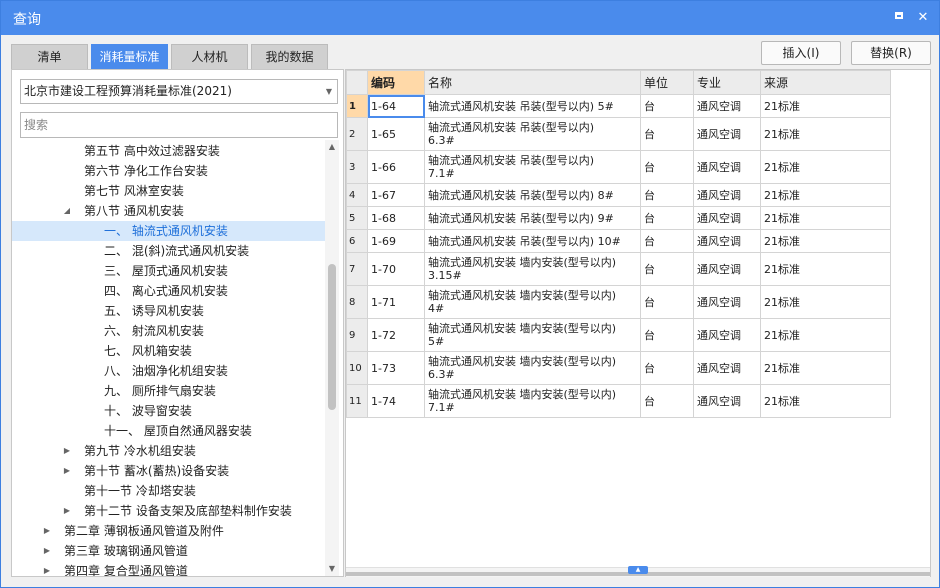 The width and height of the screenshot is (940, 588). I want to click on tree-node: 十、 波导窗安装, so click(168, 411).